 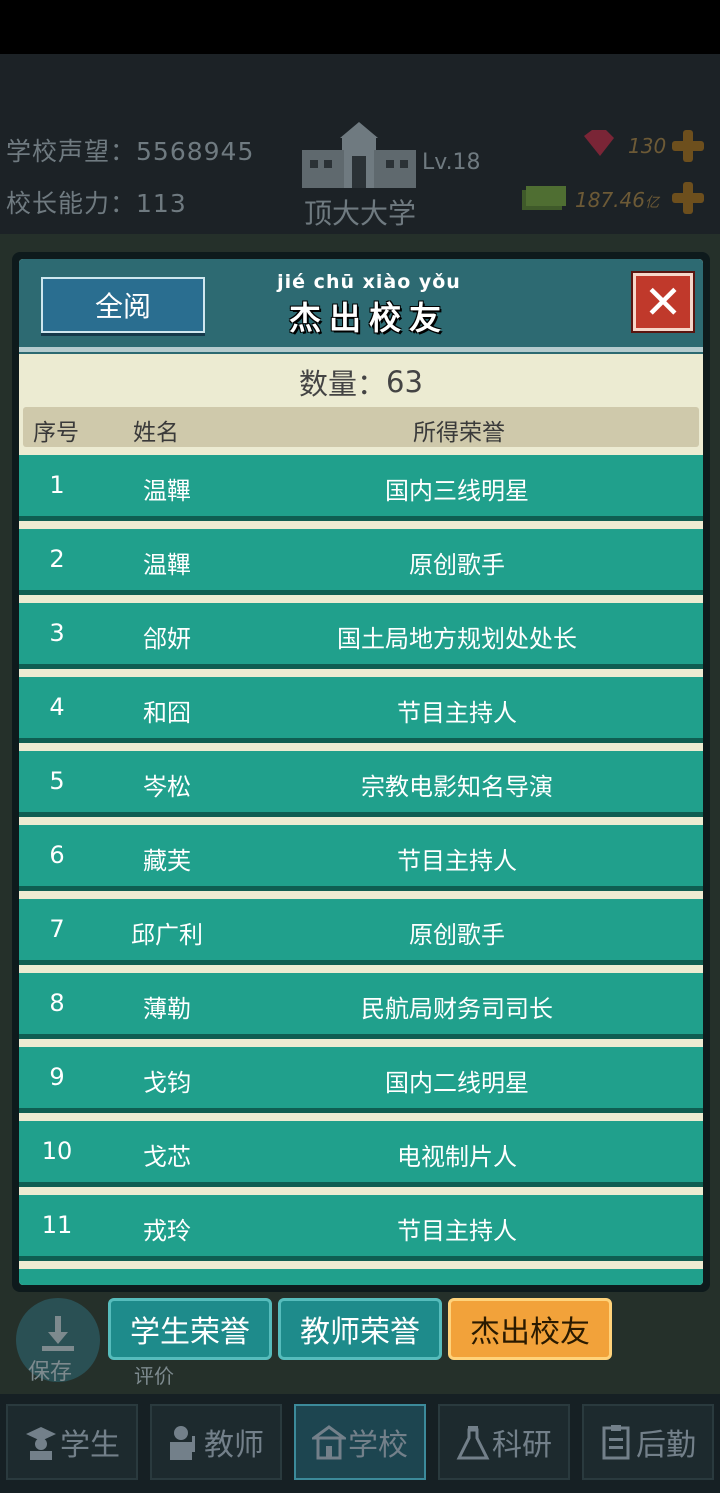 What do you see at coordinates (616, 1442) in the screenshot?
I see `clipboard-icon` at bounding box center [616, 1442].